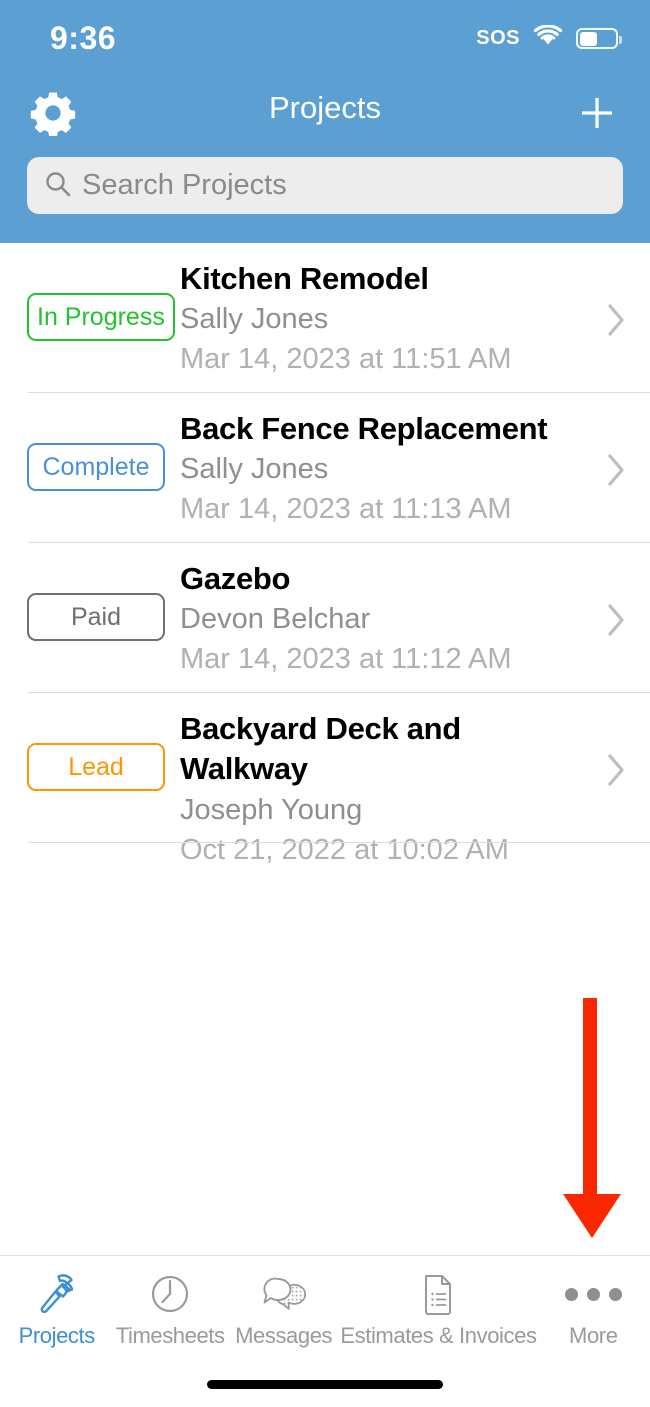 This screenshot has height=1407, width=650. What do you see at coordinates (284, 1294) in the screenshot?
I see `speech-bubbles-icon` at bounding box center [284, 1294].